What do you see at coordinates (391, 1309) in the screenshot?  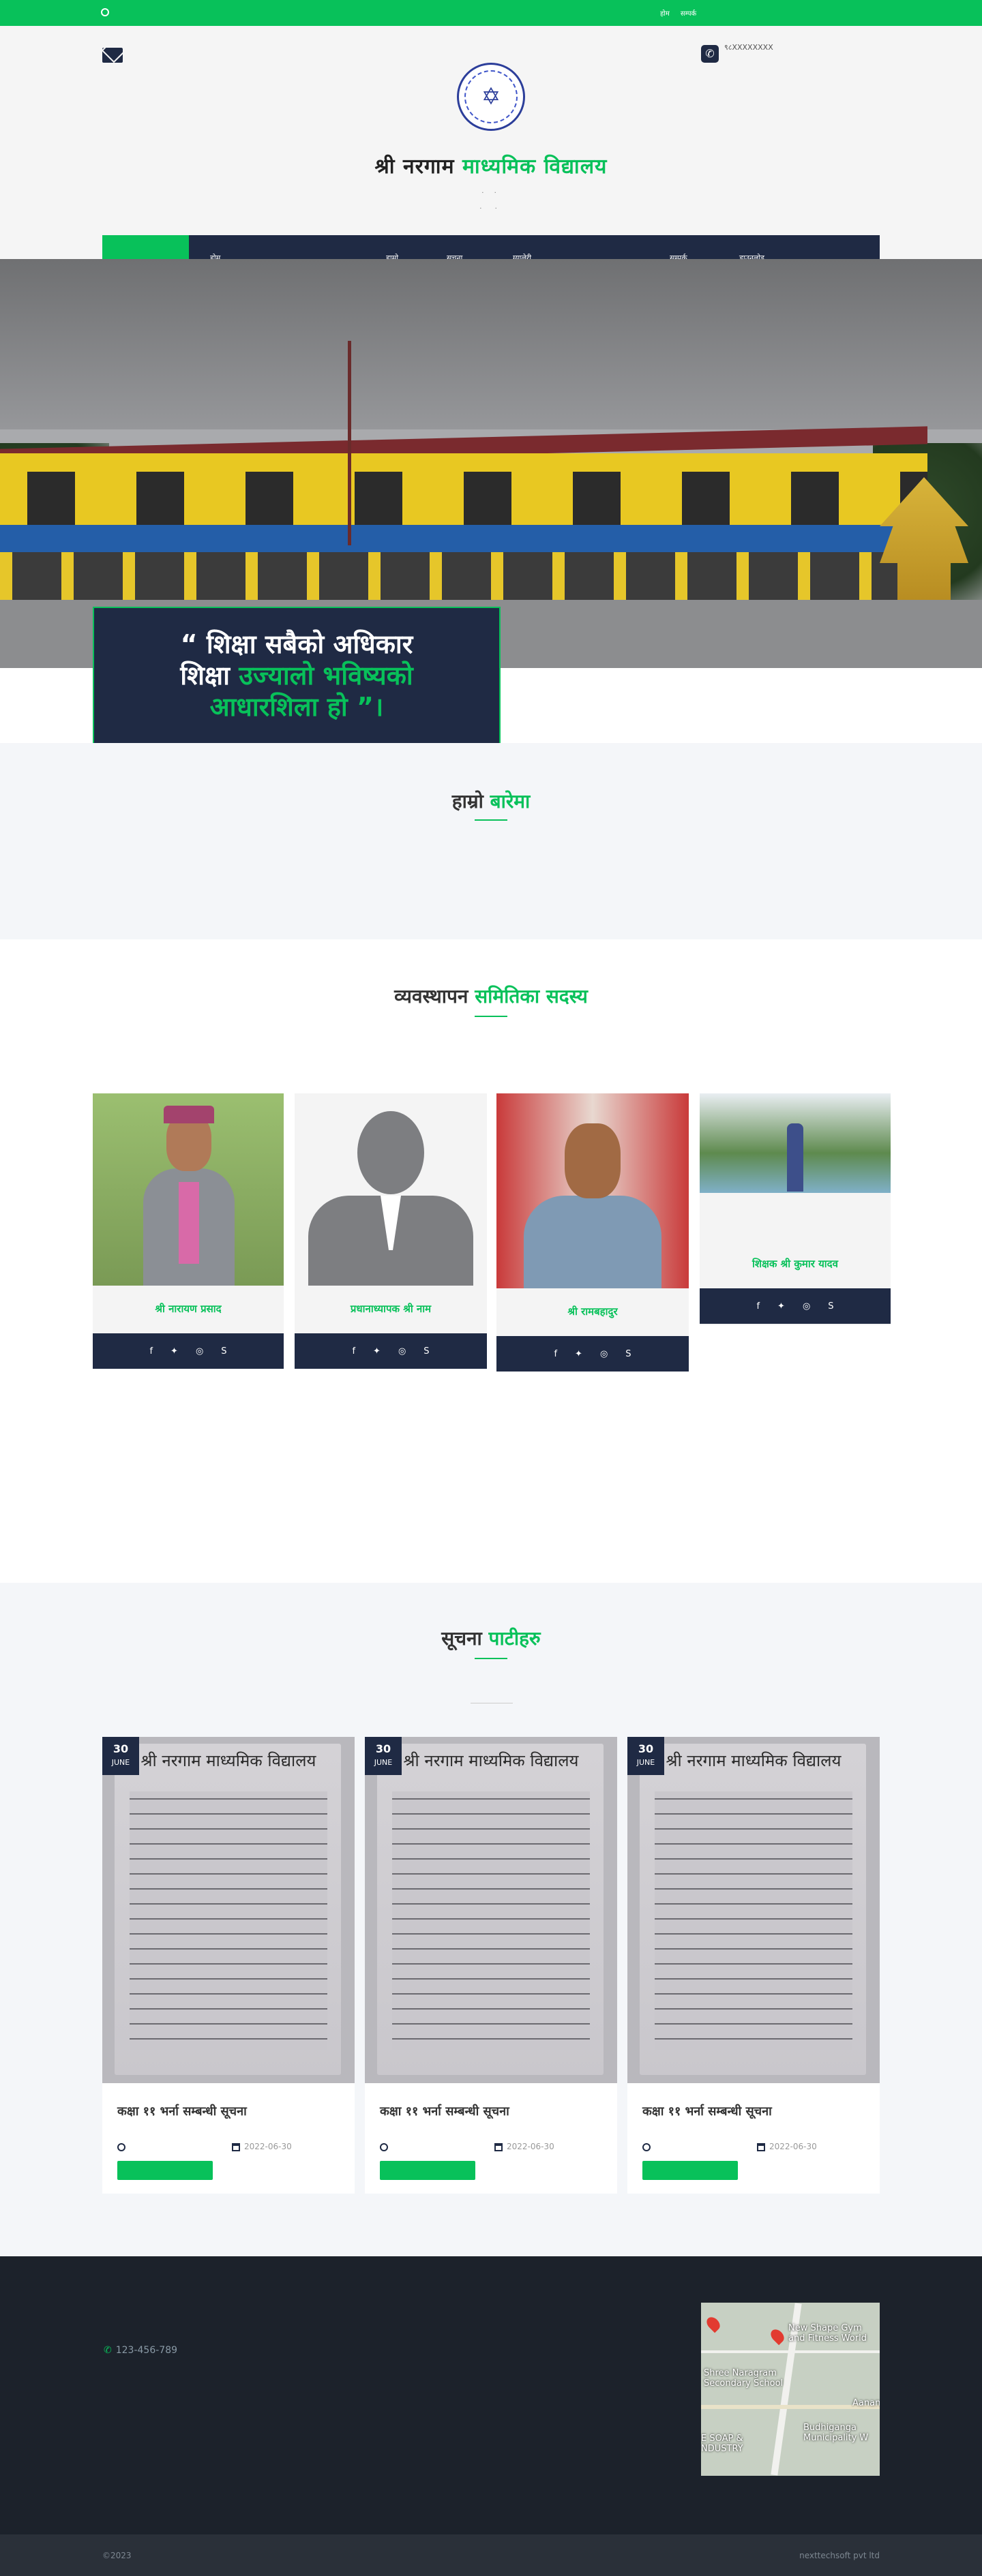 I see `member-name: प्रधानाध्यापक श्री नाम` at bounding box center [391, 1309].